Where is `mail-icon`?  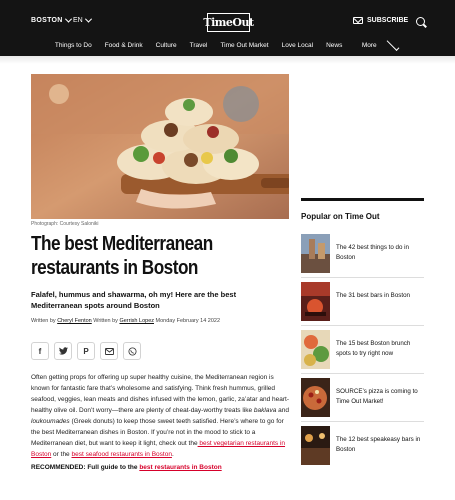 mail-icon is located at coordinates (358, 20).